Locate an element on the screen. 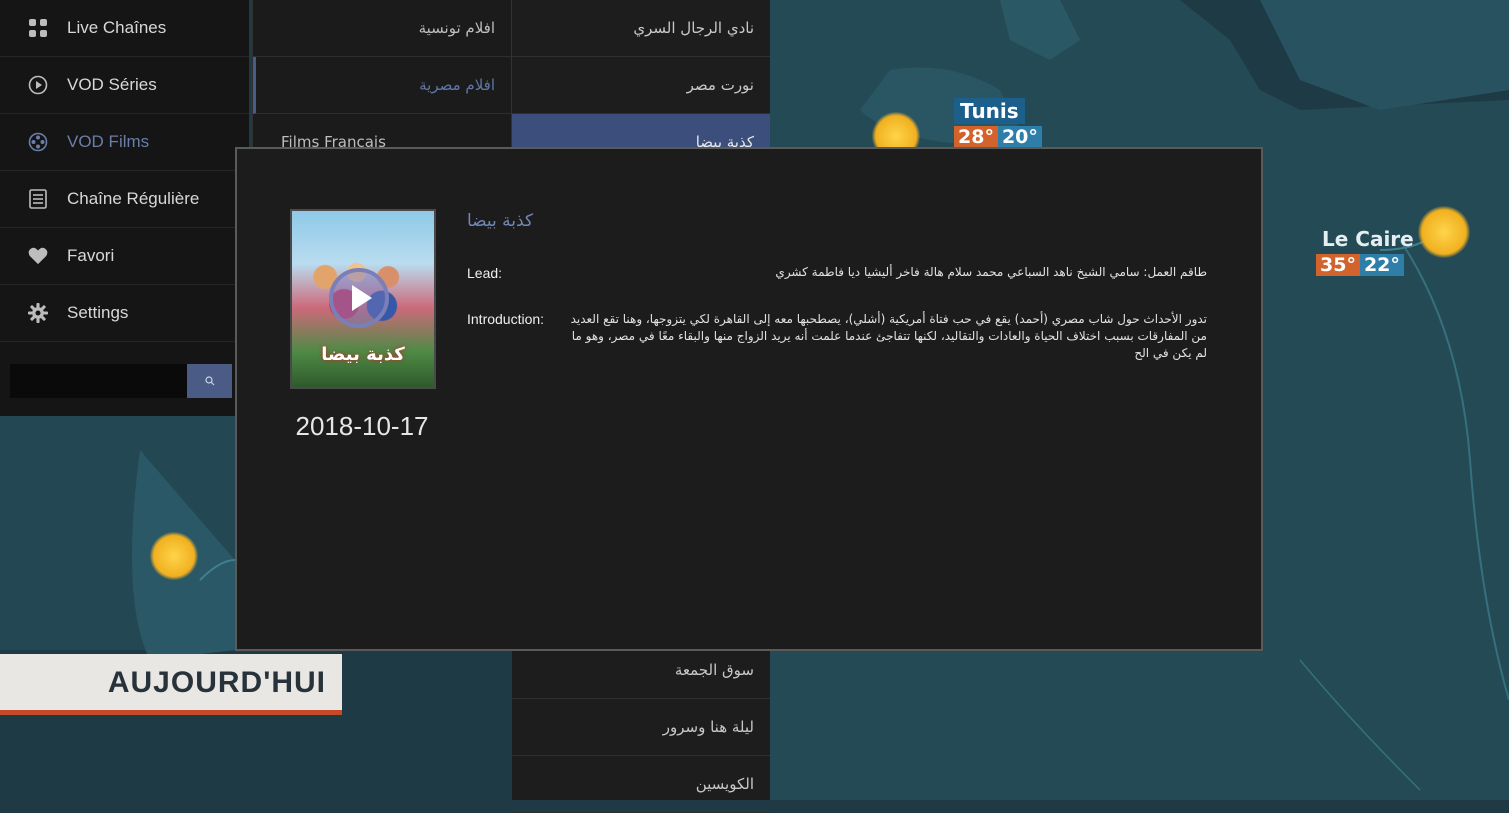 The image size is (1509, 813). search-icon is located at coordinates (209, 381).